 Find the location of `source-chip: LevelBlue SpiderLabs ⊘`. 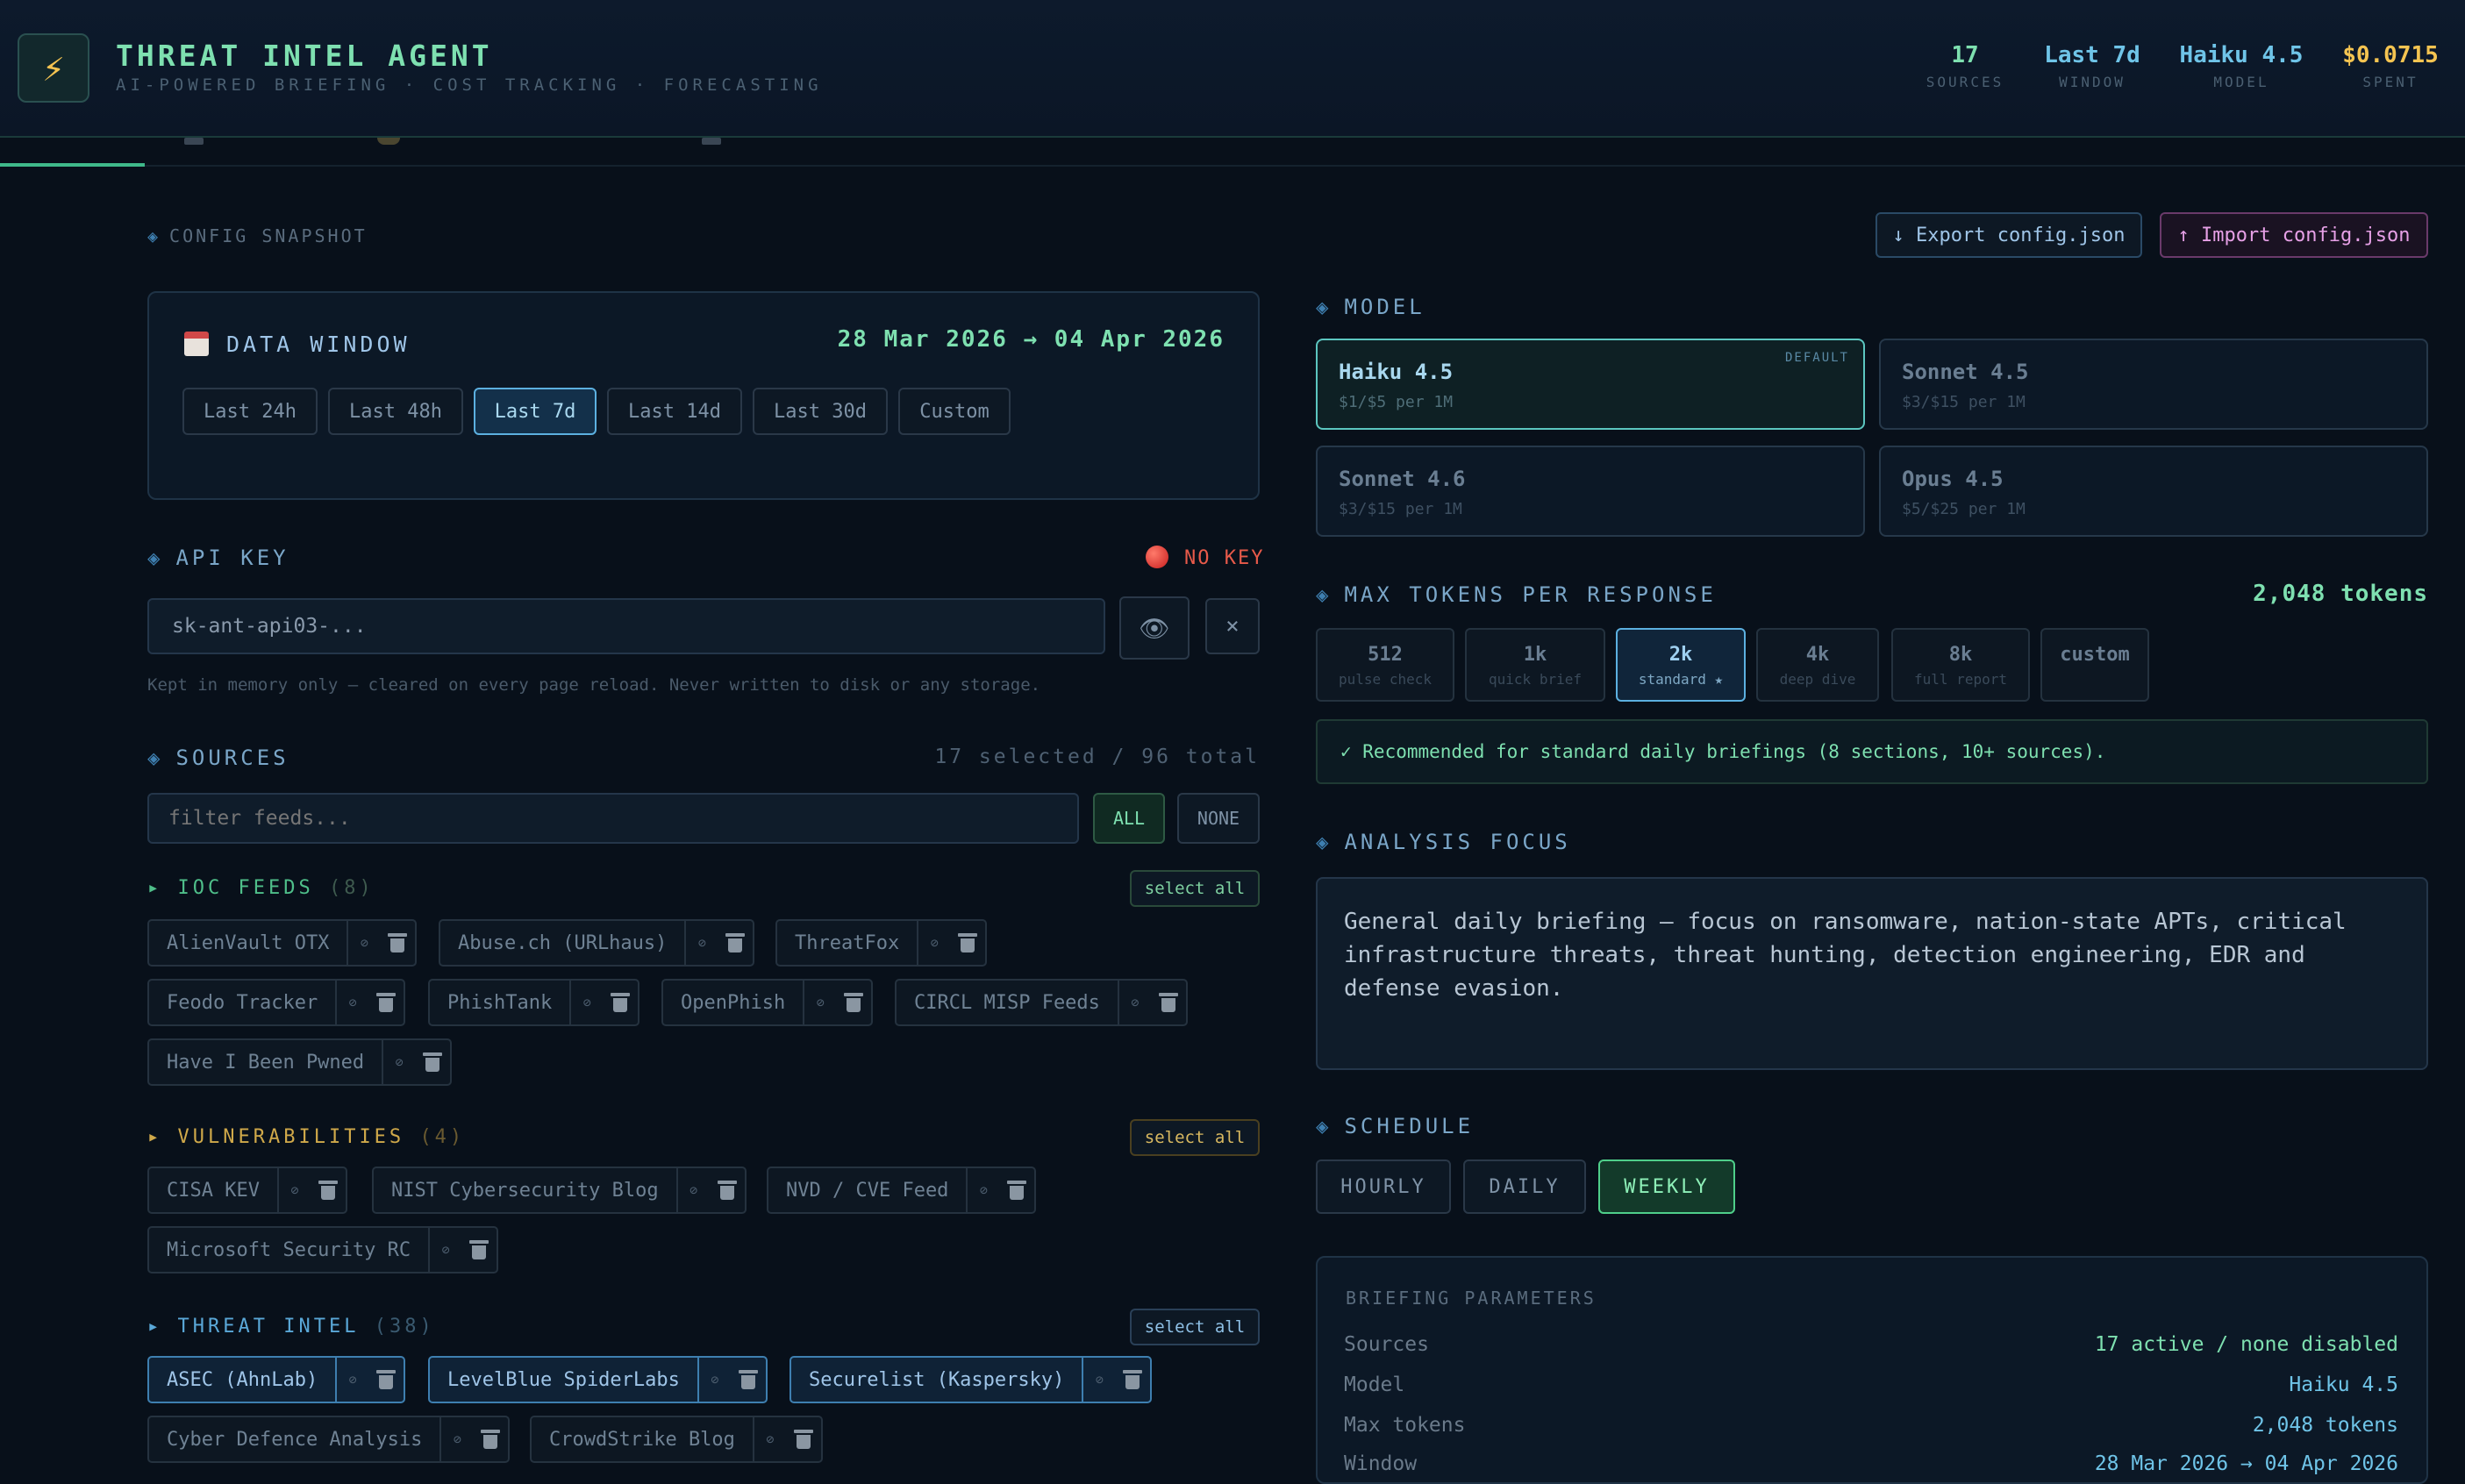

source-chip: LevelBlue SpiderLabs ⊘ is located at coordinates (598, 1380).